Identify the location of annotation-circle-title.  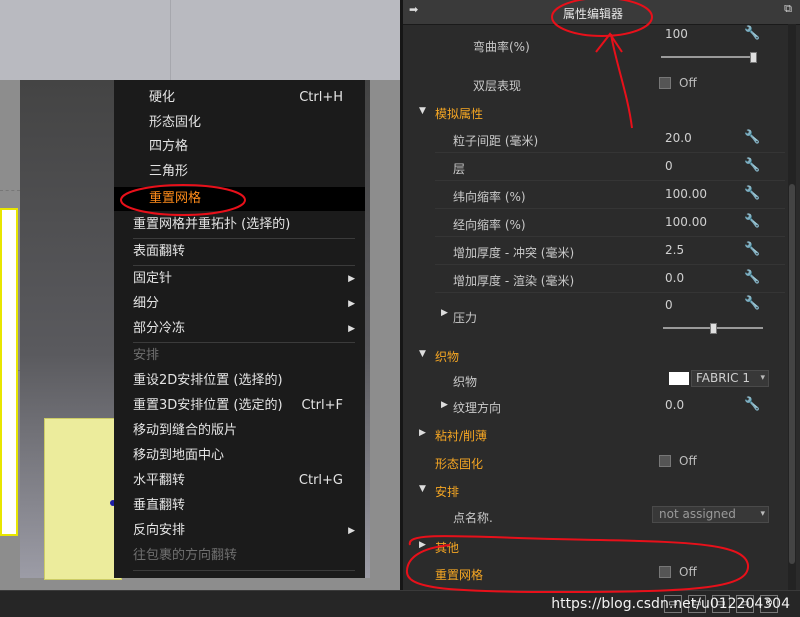
(602, 18).